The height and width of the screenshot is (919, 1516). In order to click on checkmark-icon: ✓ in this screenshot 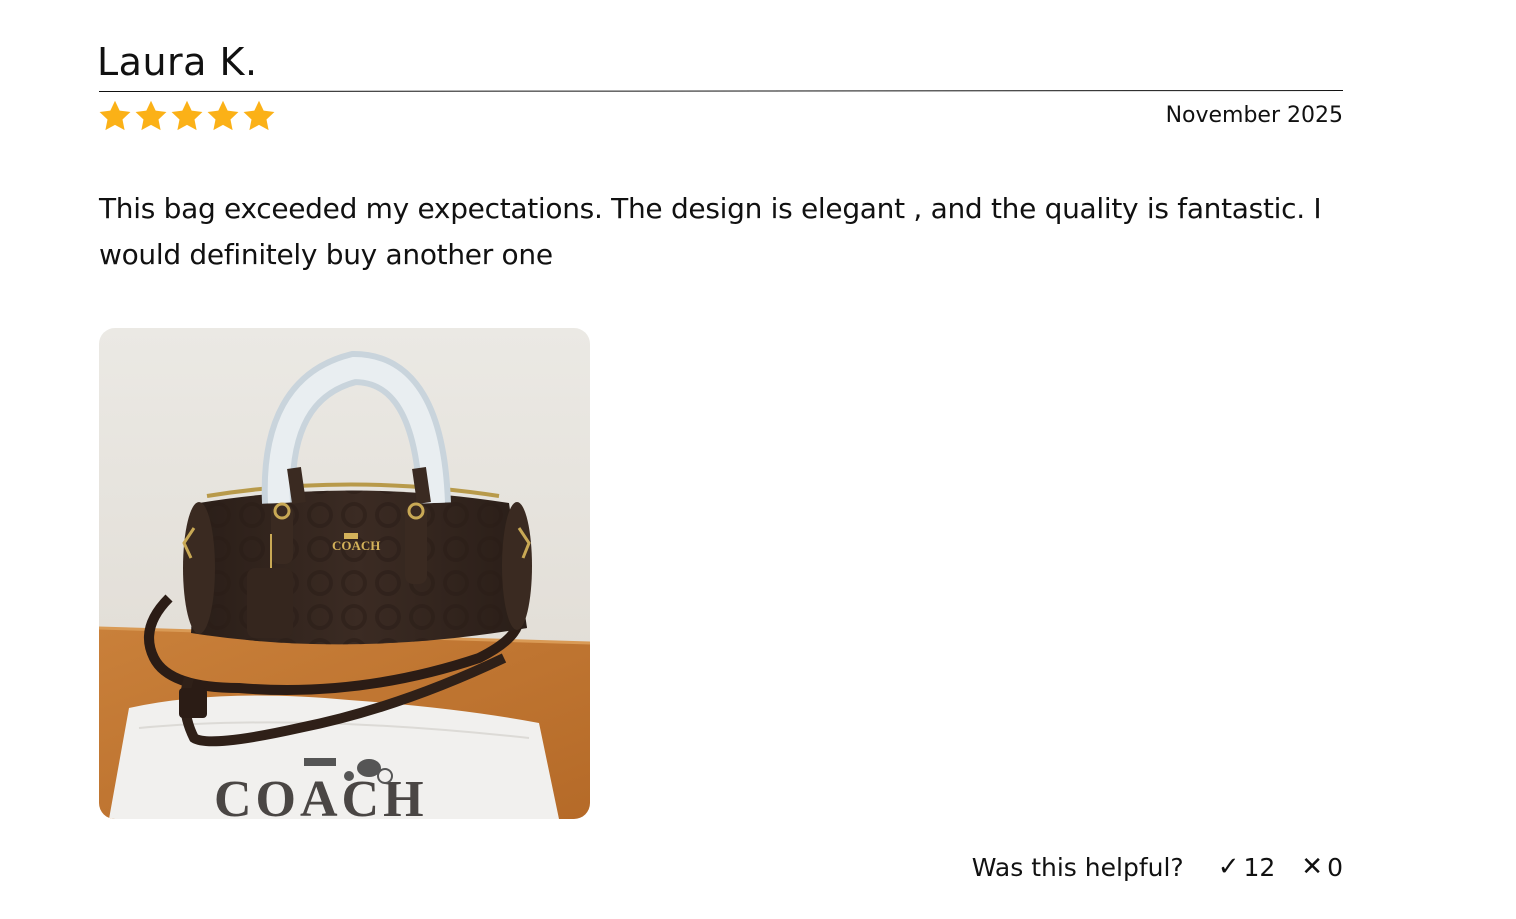, I will do `click(1228, 867)`.